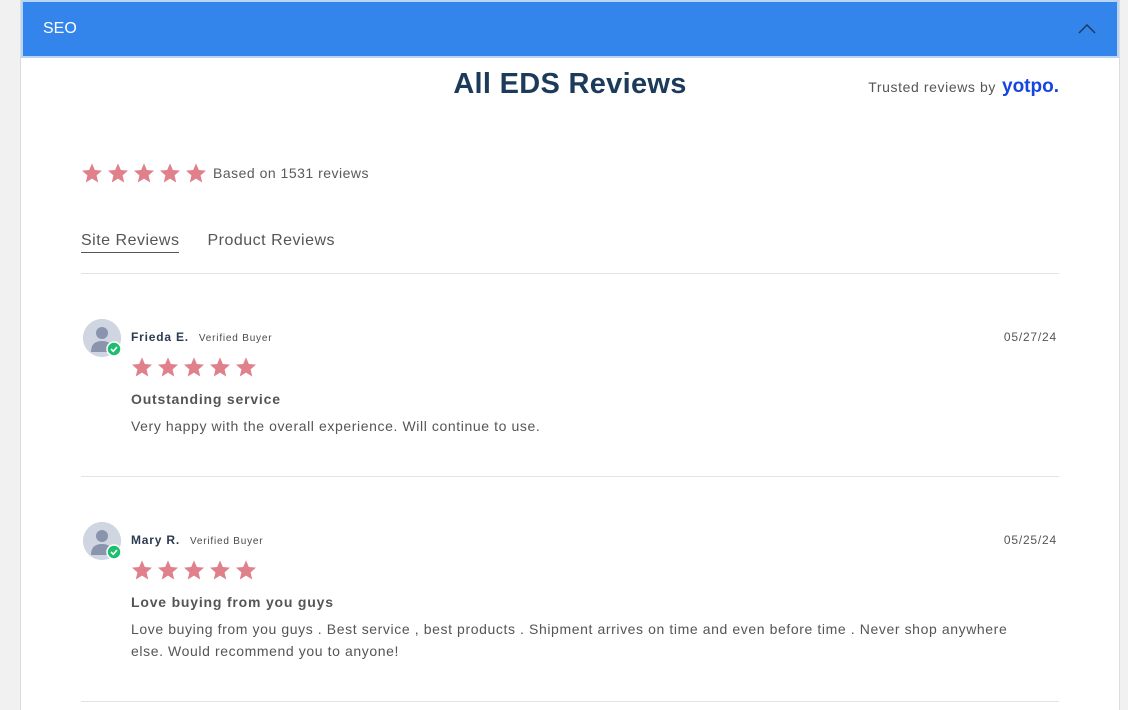  I want to click on rating-summary: Based on 1531 reviews, so click(225, 173).